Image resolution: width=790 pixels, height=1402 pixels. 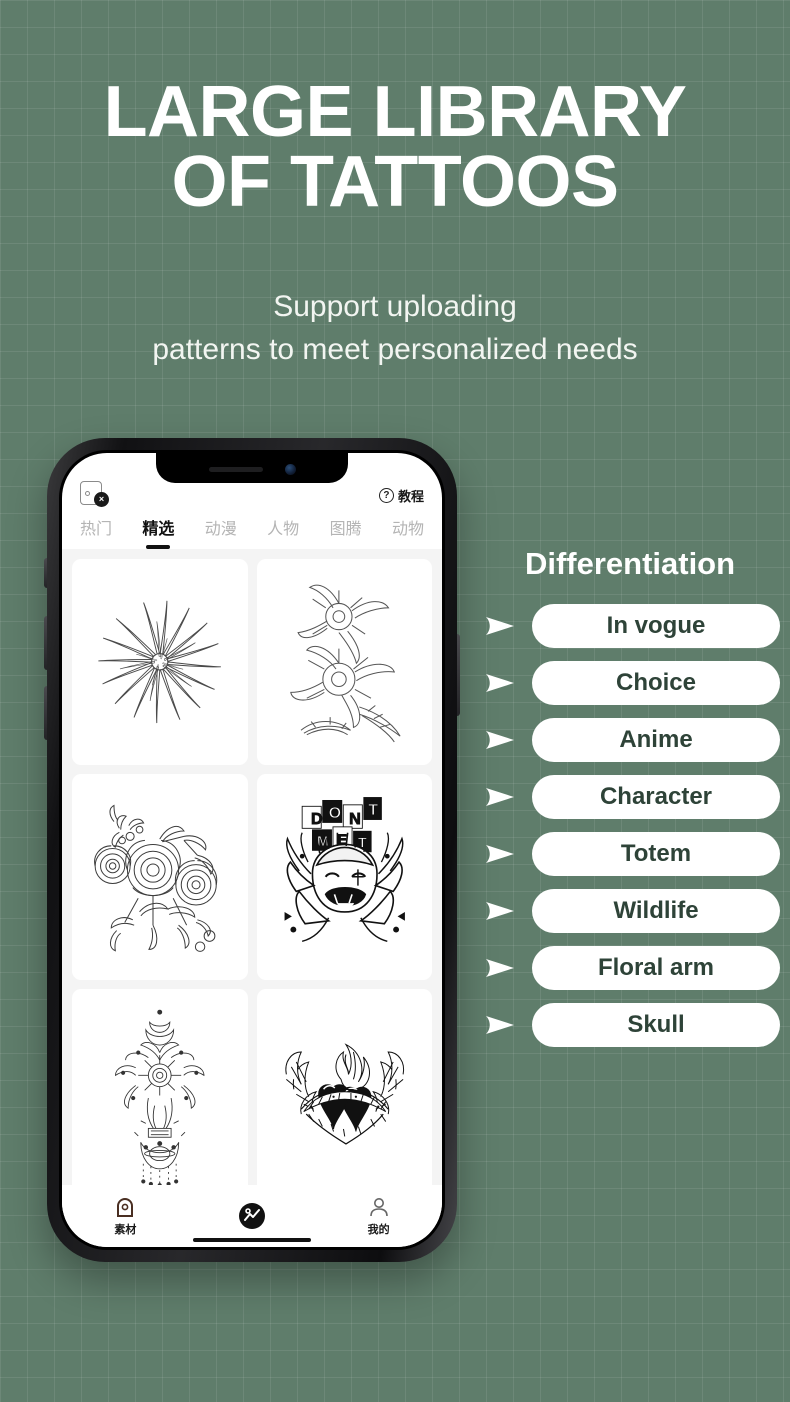 What do you see at coordinates (344, 870) in the screenshot?
I see `anime-character-art: D O N T M E T` at bounding box center [344, 870].